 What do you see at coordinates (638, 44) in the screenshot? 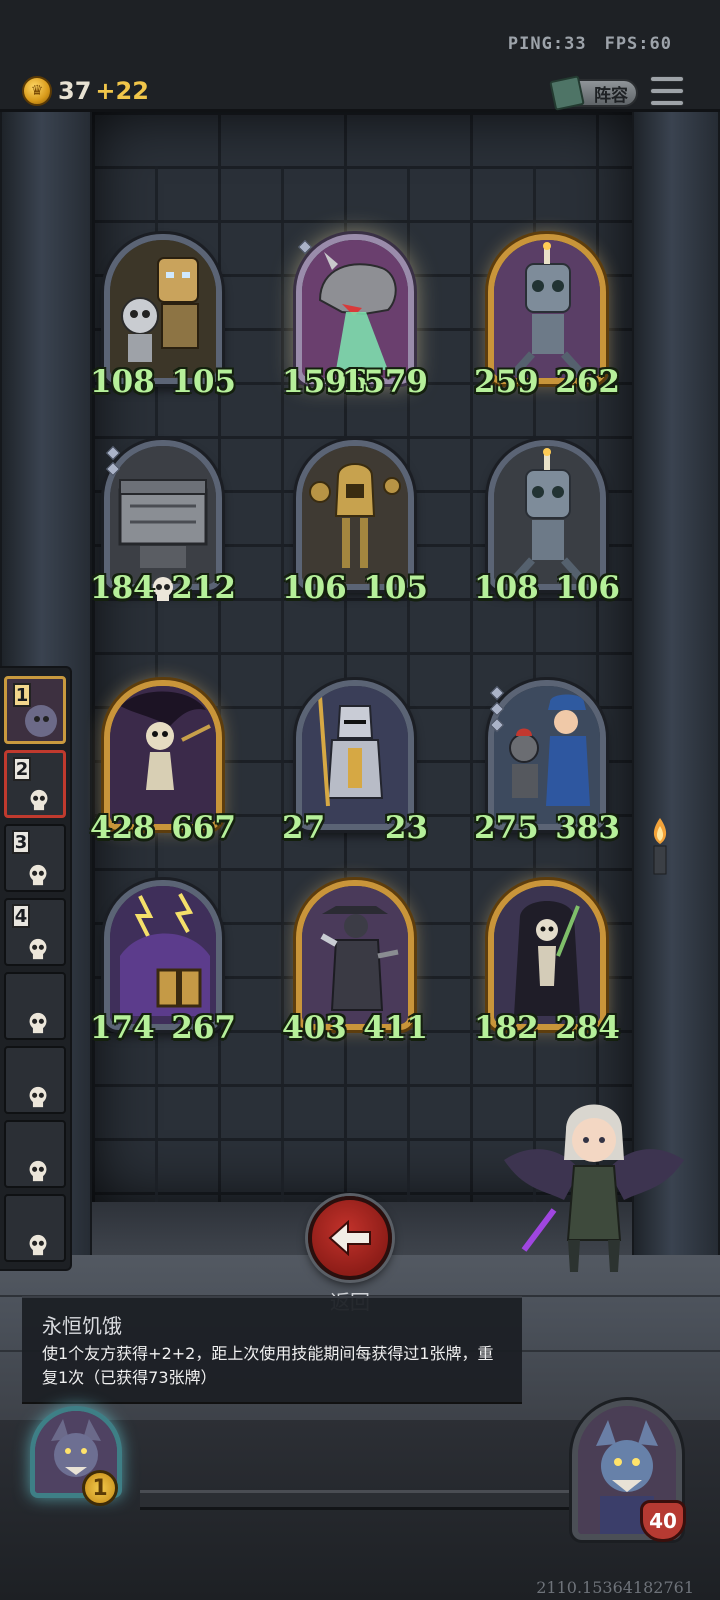
I see `fps-readout: FPS:60` at bounding box center [638, 44].